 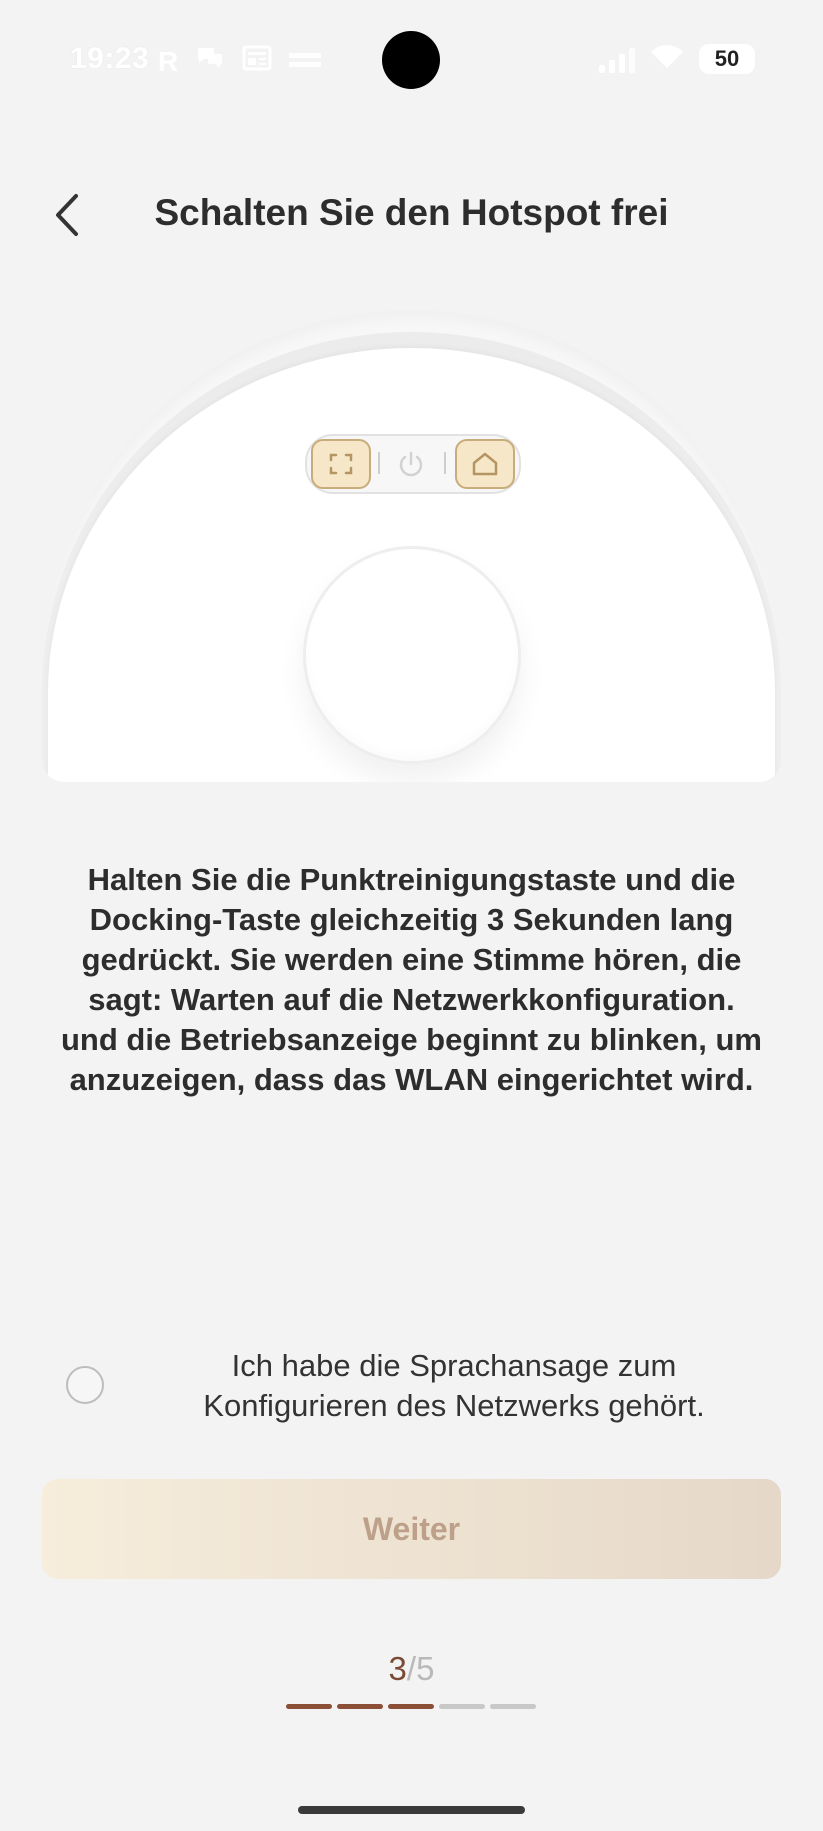 I want to click on wifi-icon, so click(x=667, y=58).